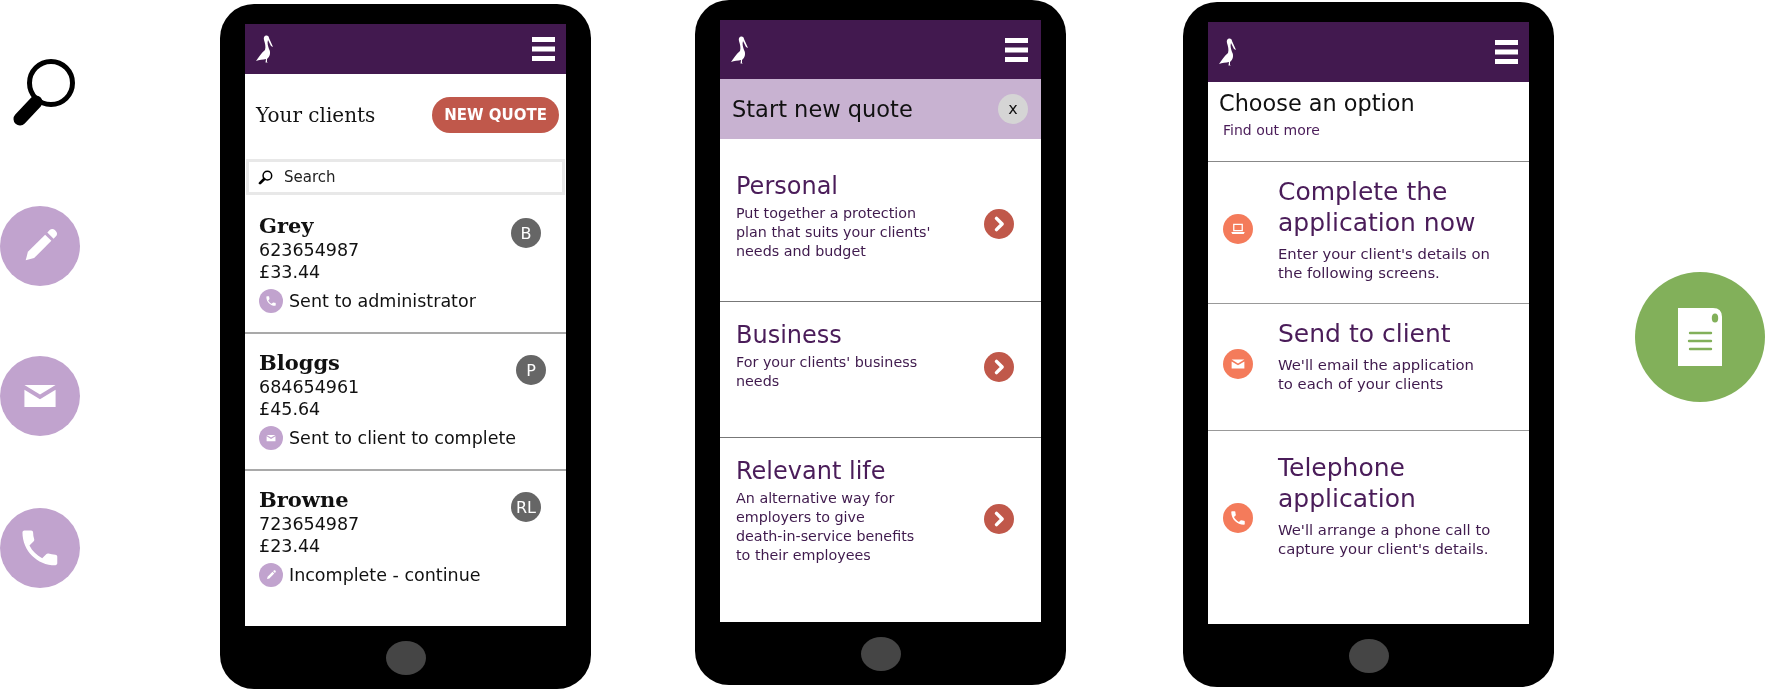 Image resolution: width=1766 pixels, height=690 pixels. I want to click on banner-title: Start new quote, so click(822, 109).